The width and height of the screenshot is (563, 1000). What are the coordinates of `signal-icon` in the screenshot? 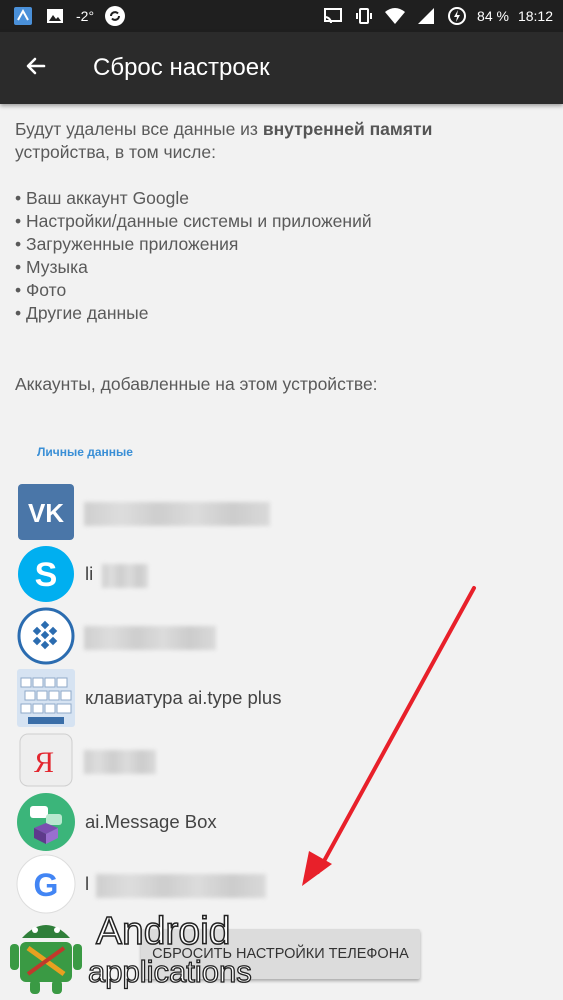 It's located at (426, 16).